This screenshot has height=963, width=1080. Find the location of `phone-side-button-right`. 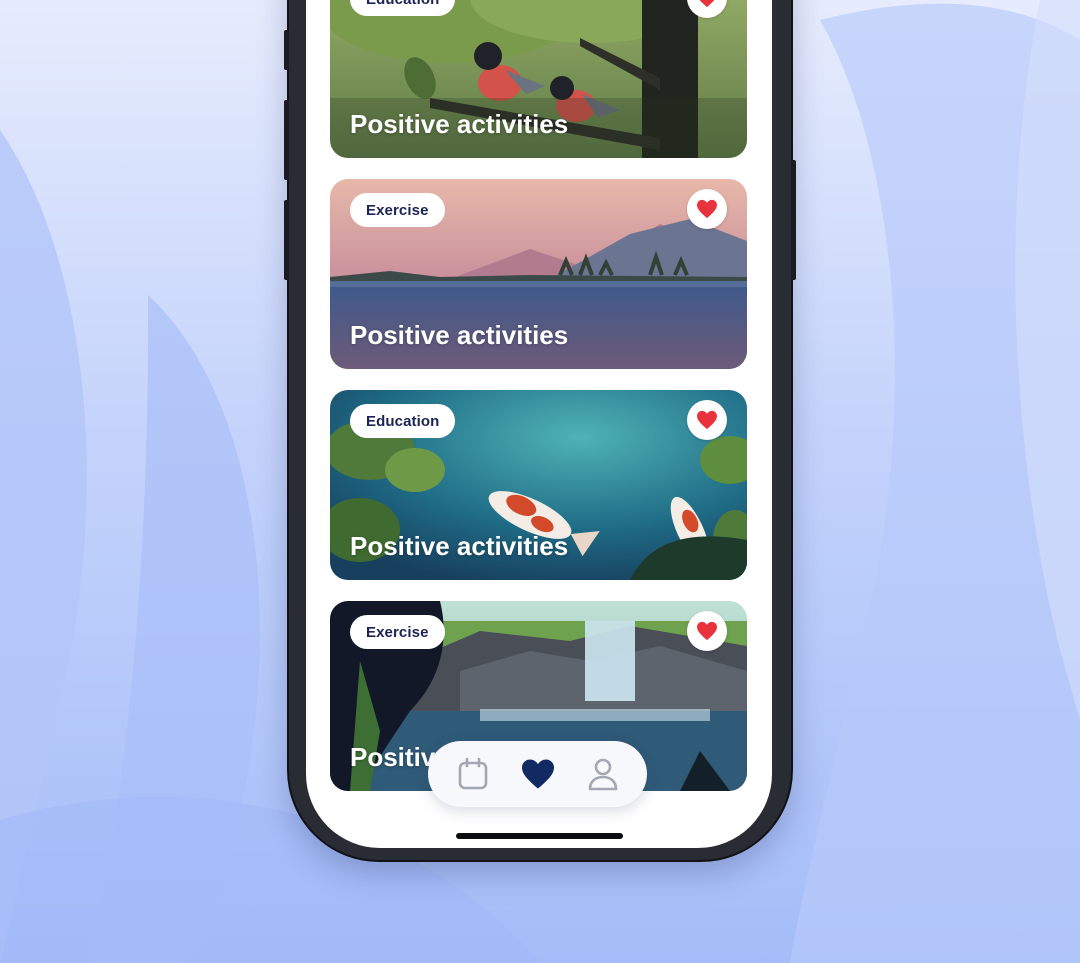

phone-side-button-right is located at coordinates (793, 220).